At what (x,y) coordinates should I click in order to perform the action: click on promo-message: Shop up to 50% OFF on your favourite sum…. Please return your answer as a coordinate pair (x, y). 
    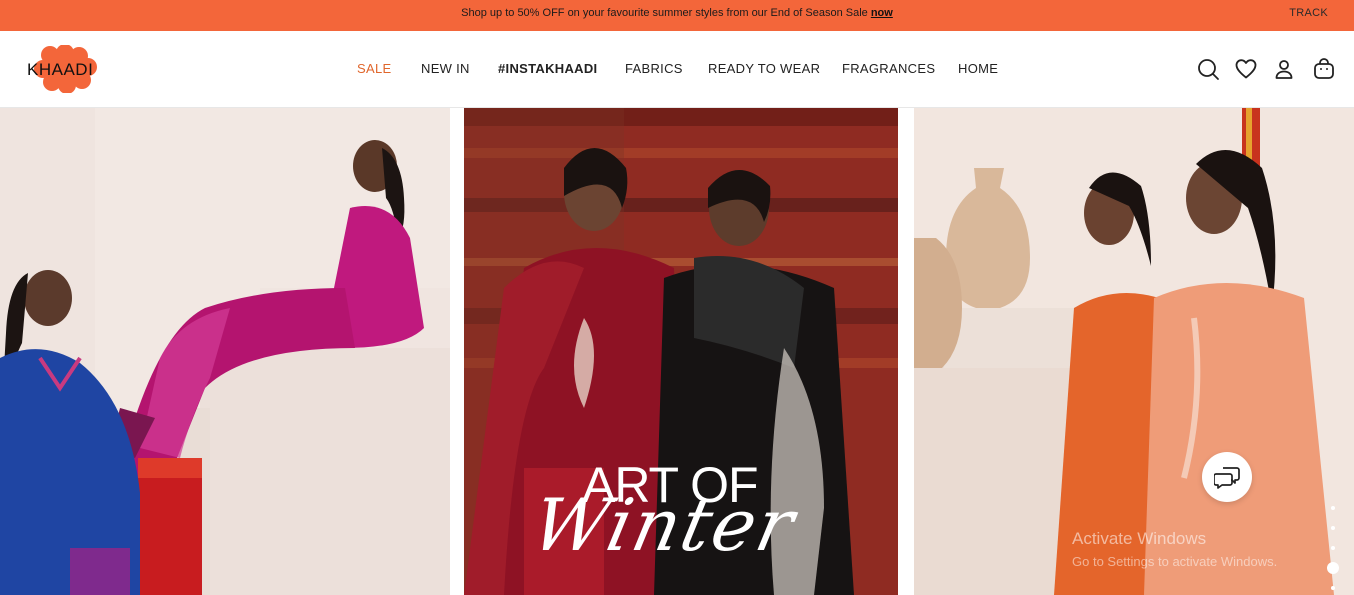
    Looking at the image, I should click on (677, 13).